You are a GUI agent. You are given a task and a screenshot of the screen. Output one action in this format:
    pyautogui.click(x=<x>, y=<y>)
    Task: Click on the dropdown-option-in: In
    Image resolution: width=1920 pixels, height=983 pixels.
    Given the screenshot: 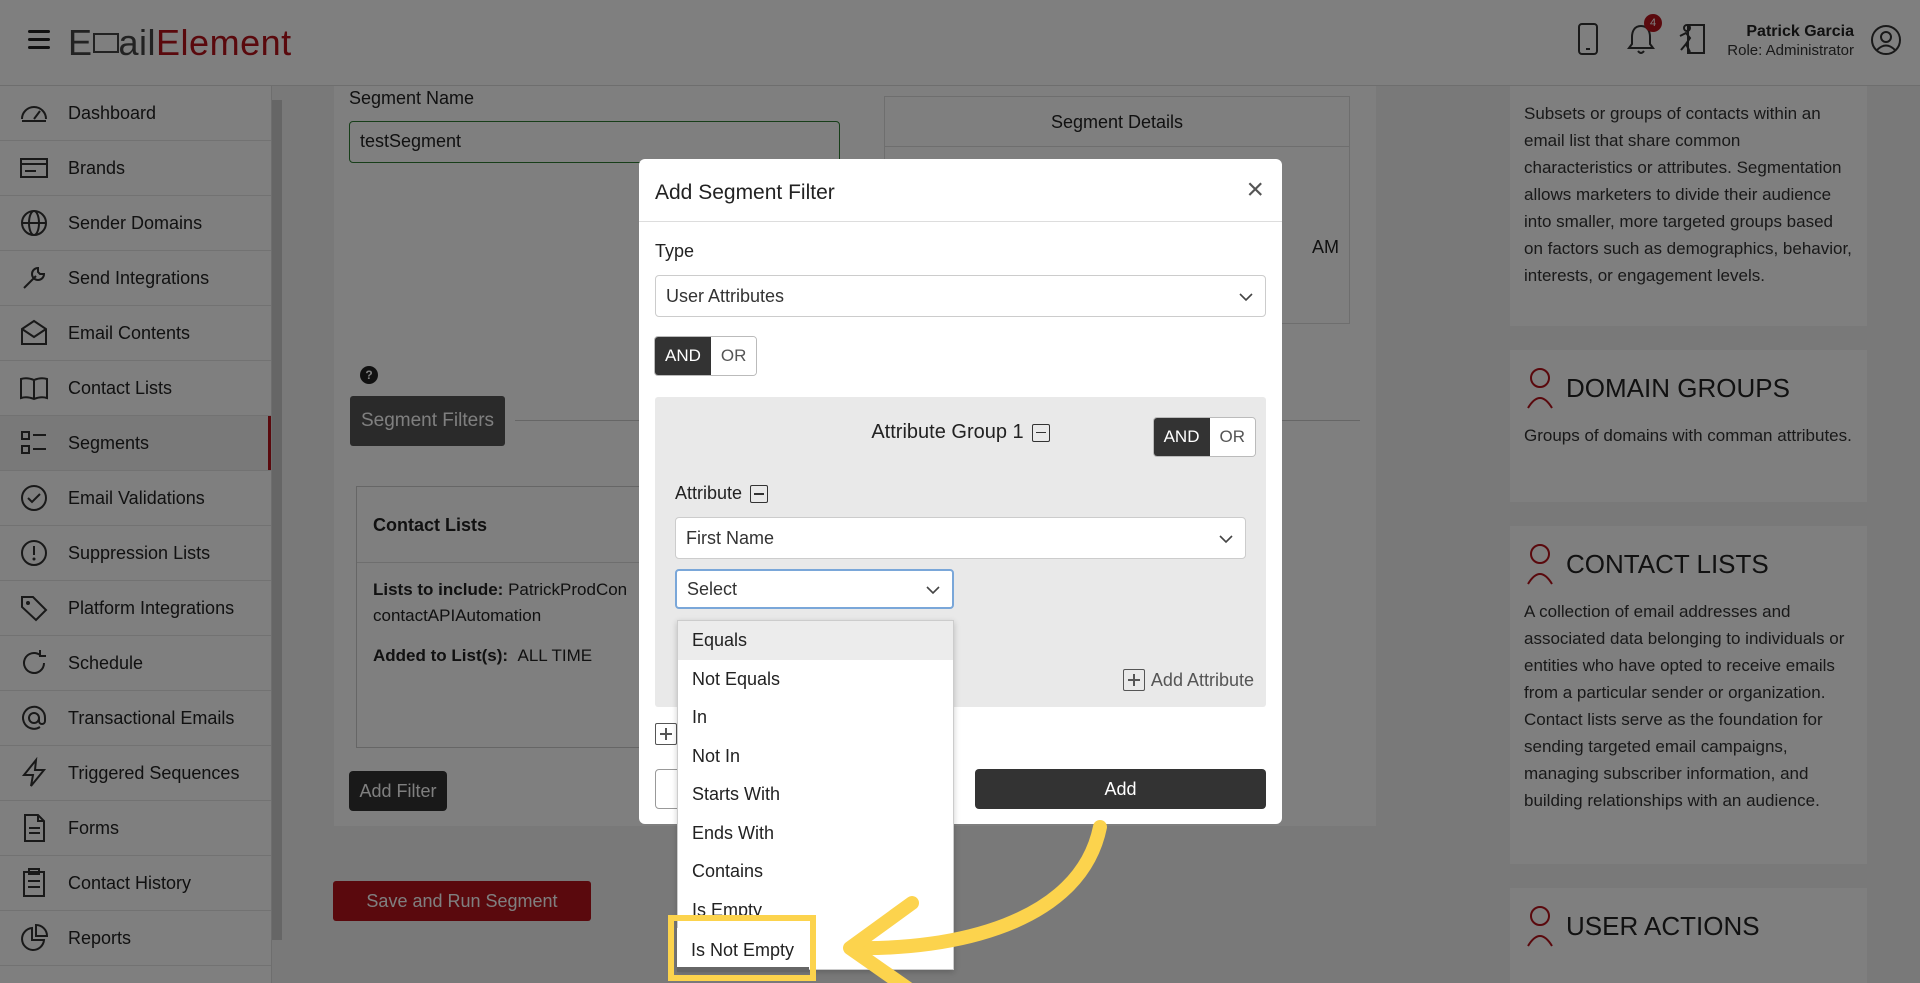 What is the action you would take?
    pyautogui.click(x=815, y=717)
    